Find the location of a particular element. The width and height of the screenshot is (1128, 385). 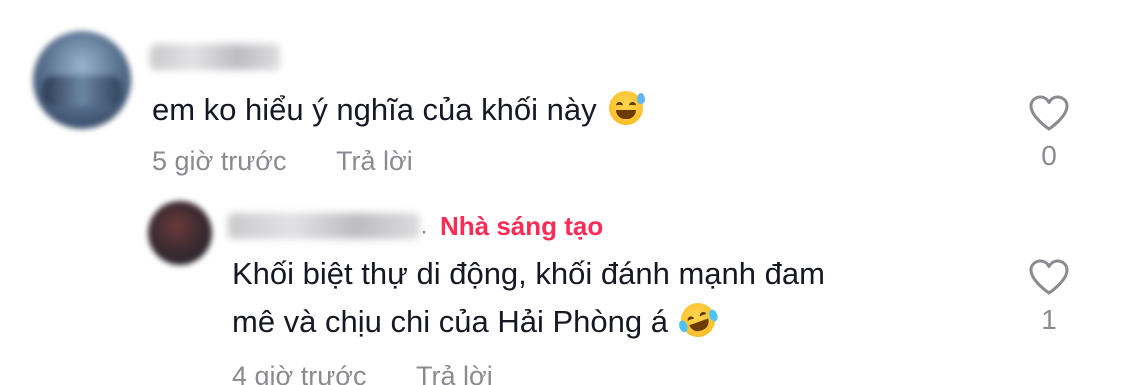

timestamp: 5 giờ trước is located at coordinates (219, 161).